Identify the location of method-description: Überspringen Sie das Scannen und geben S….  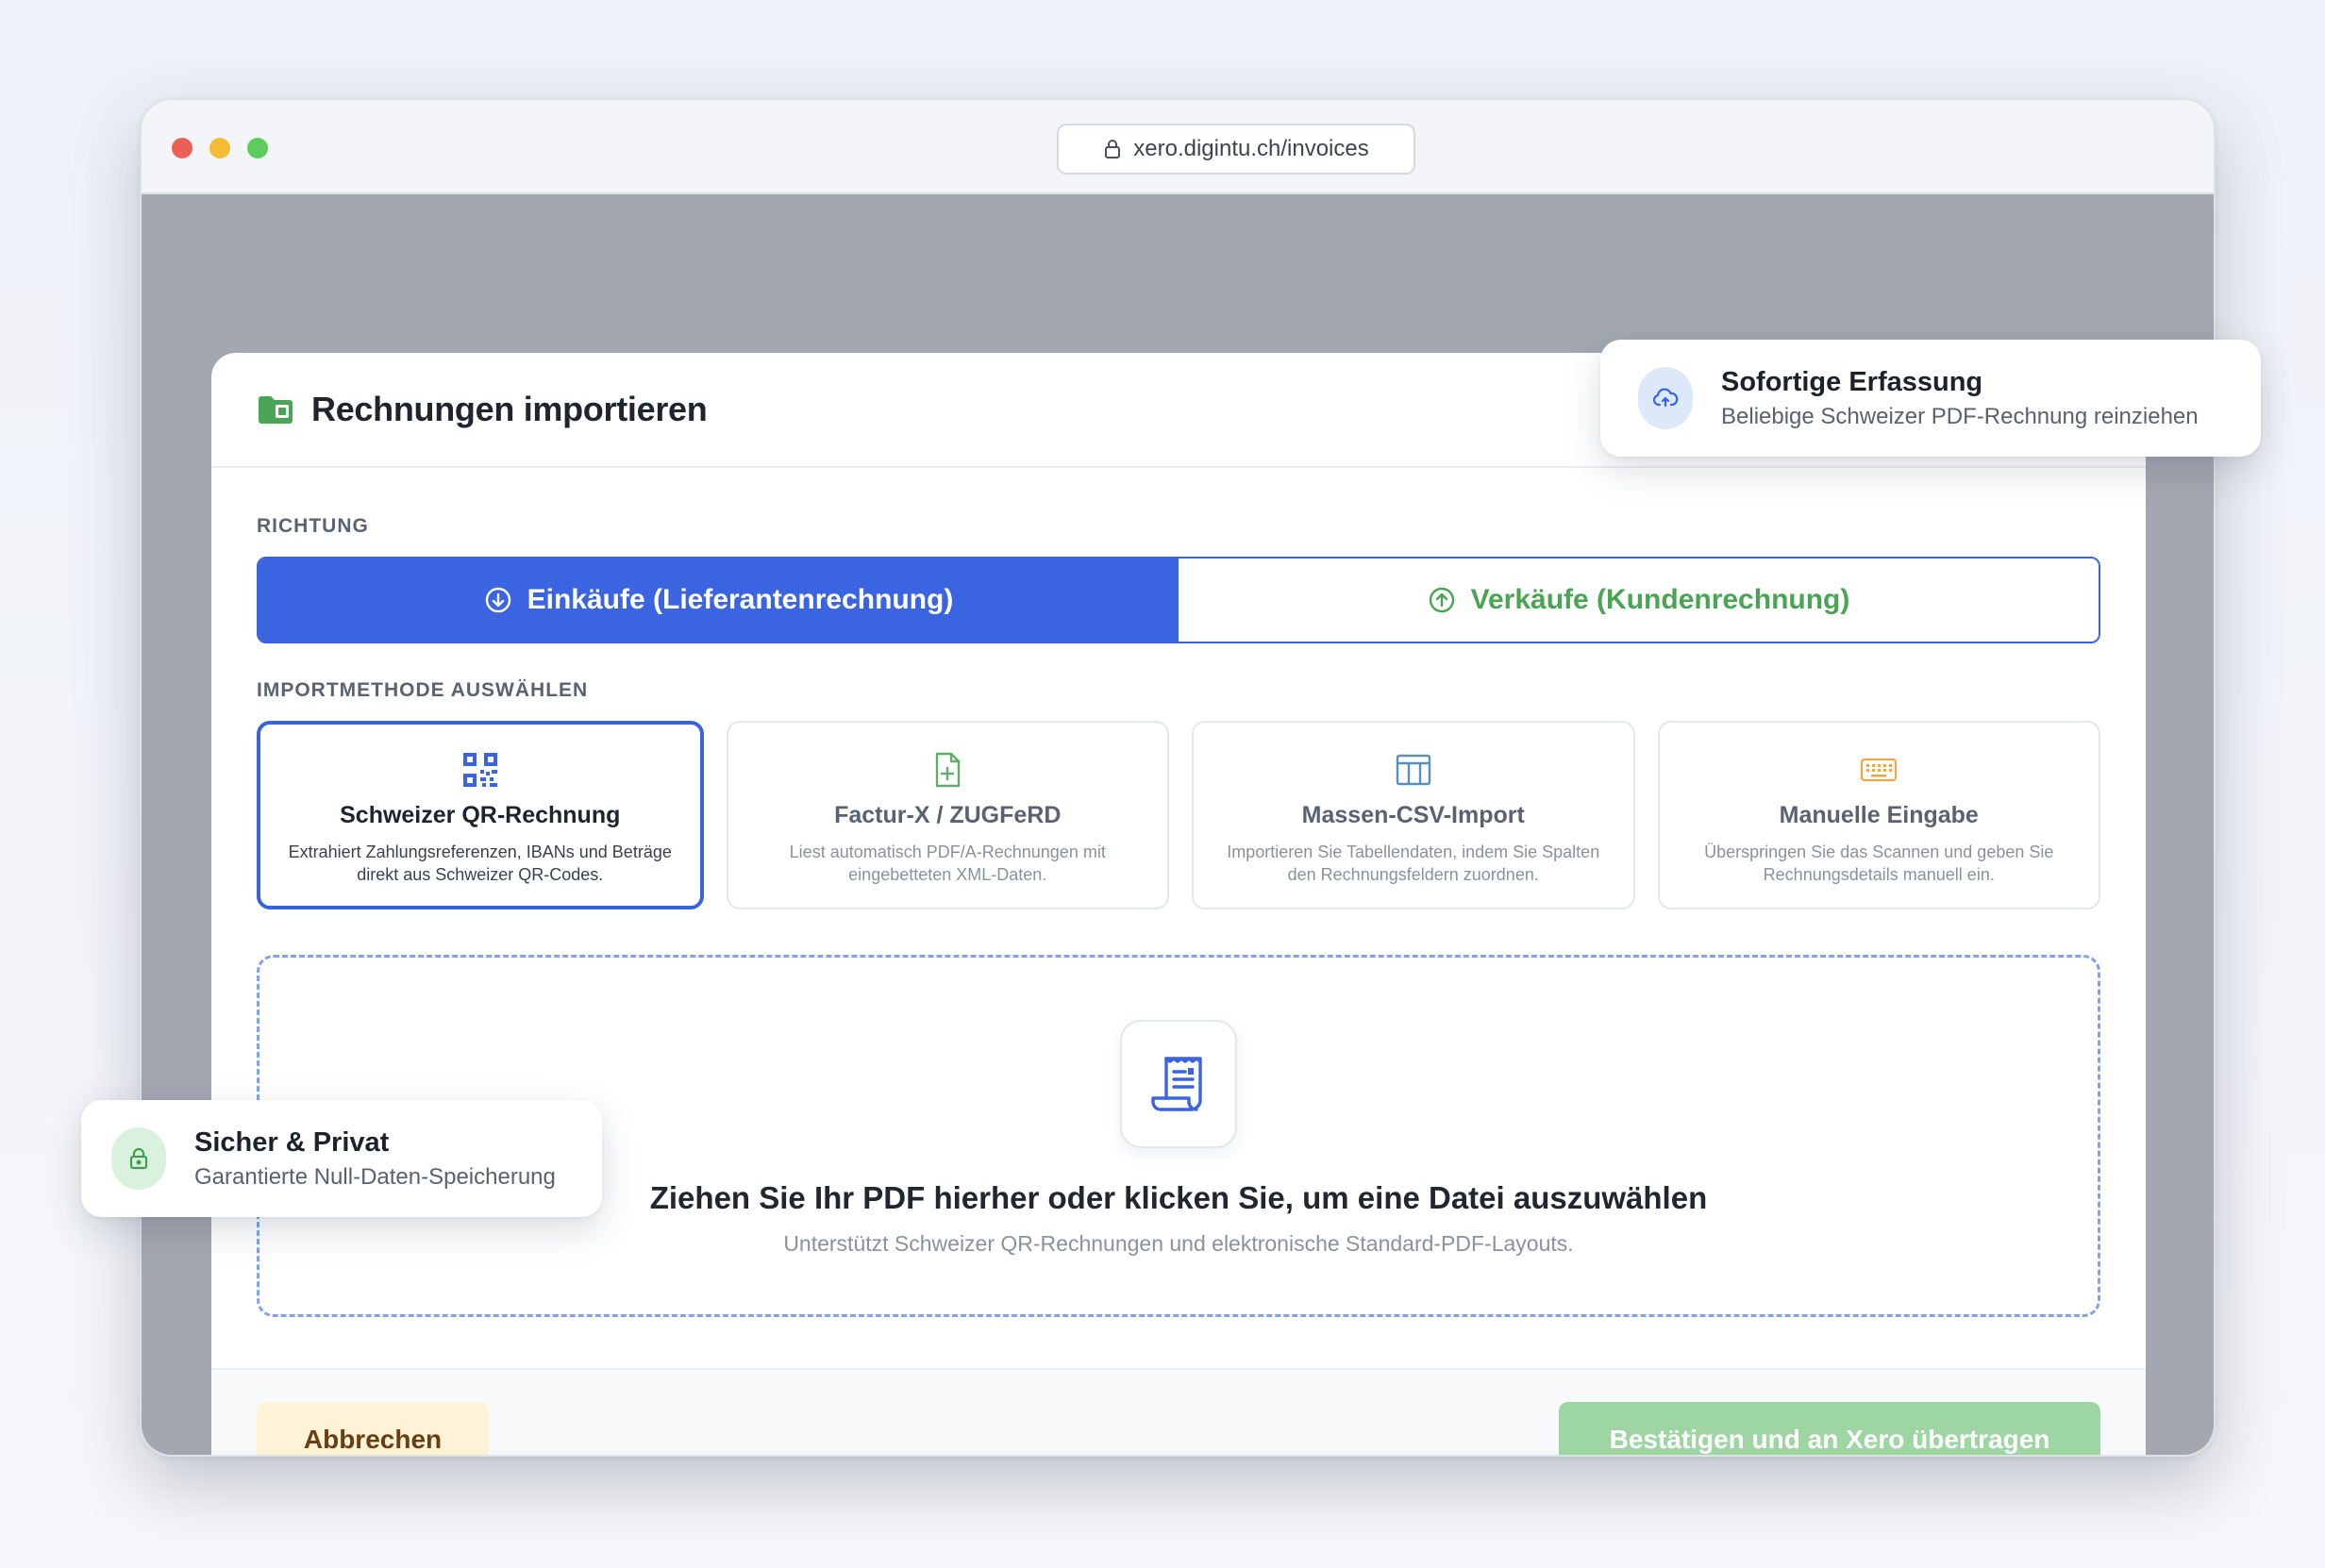
(1879, 863).